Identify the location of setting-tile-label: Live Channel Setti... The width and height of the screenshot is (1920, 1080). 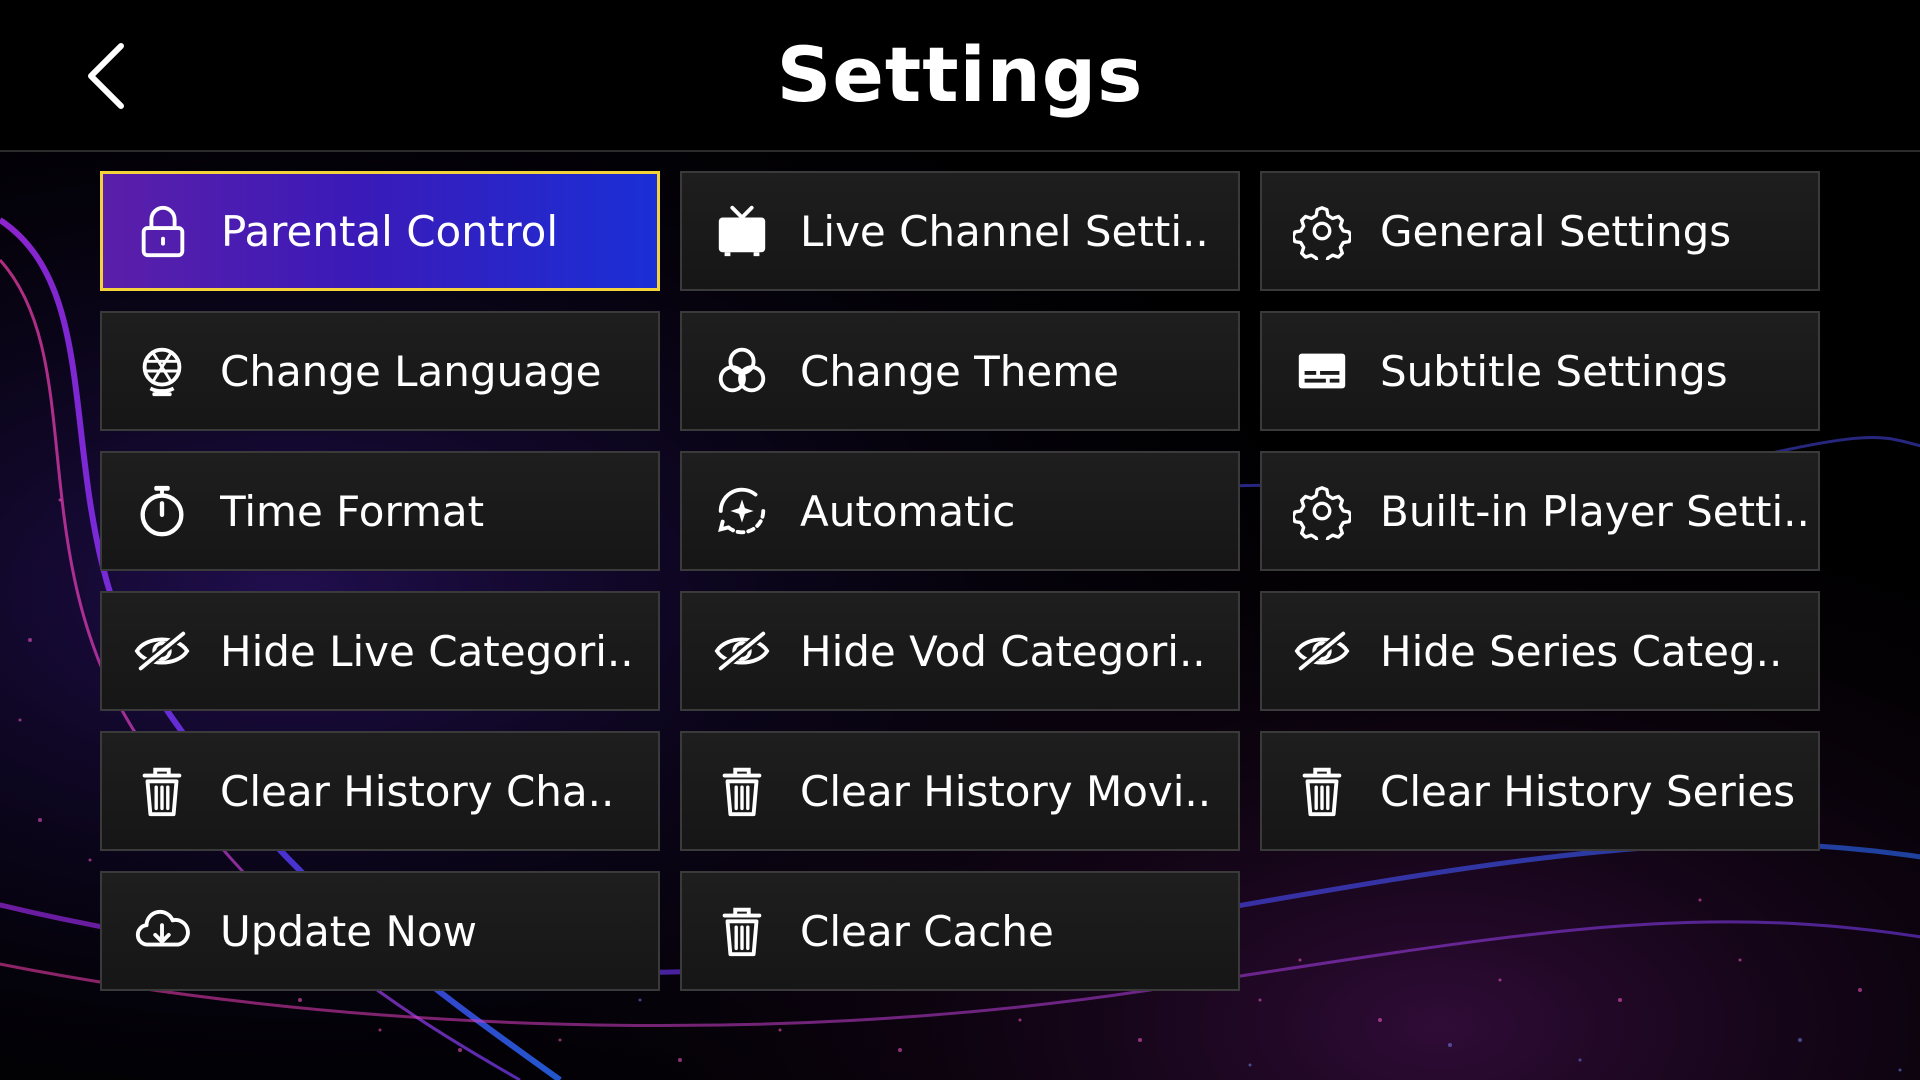
(1004, 231).